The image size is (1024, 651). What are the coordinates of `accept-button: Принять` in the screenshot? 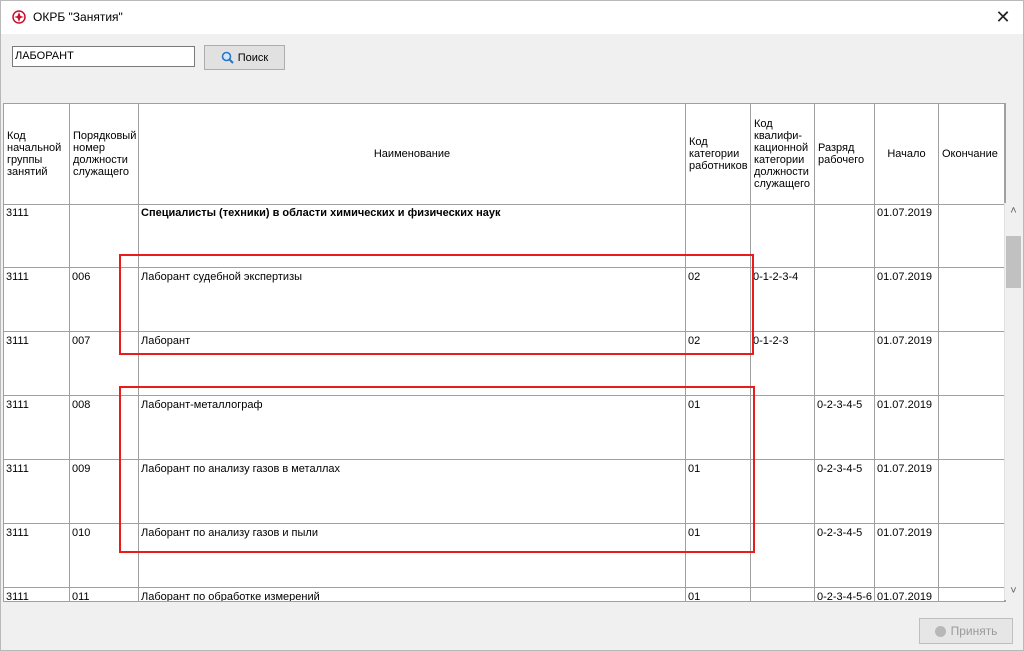 It's located at (966, 631).